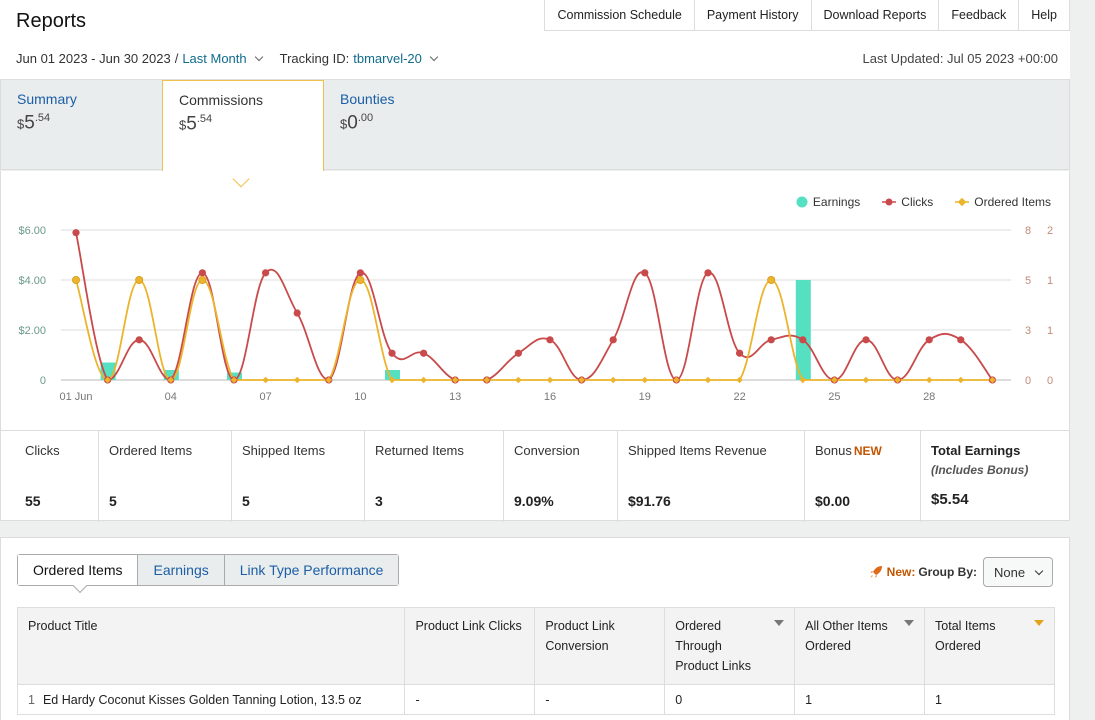 The height and width of the screenshot is (720, 1095). I want to click on stat-shipped-items: Shipped Items 5, so click(298, 476).